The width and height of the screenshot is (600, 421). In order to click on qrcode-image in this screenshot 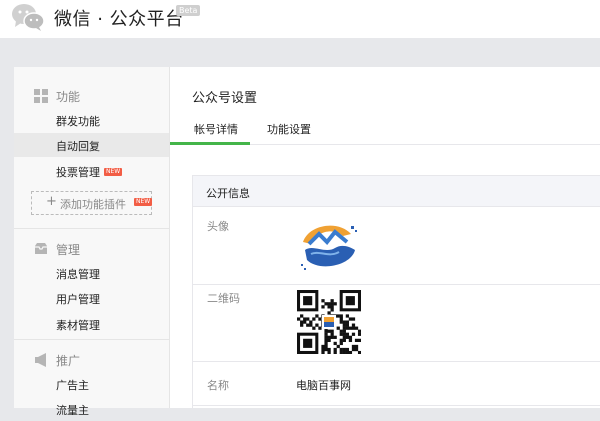, I will do `click(329, 322)`.